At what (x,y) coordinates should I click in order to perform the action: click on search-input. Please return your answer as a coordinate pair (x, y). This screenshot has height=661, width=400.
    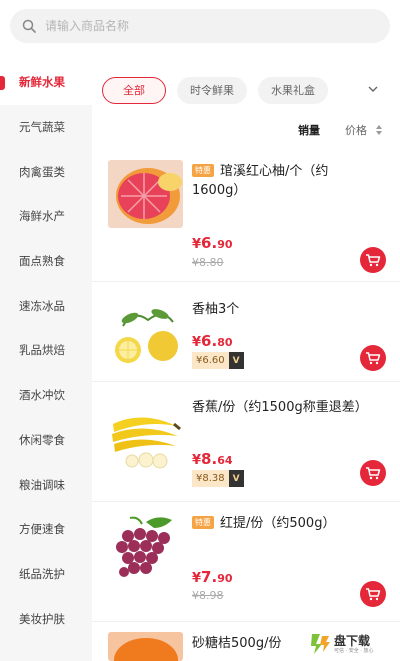
    Looking at the image, I should click on (195, 26).